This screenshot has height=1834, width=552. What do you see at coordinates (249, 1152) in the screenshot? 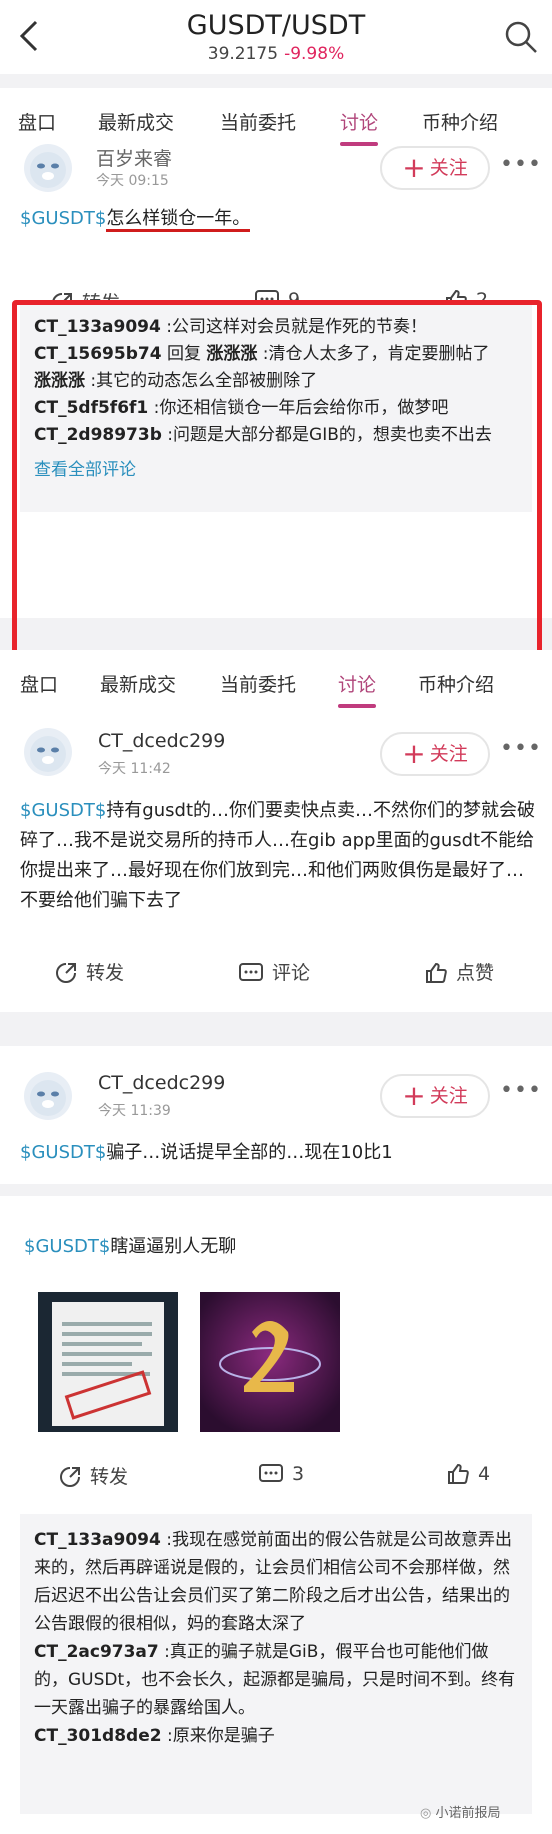
I see `post-text: 骗子…说话提早全部的…现在10比1` at bounding box center [249, 1152].